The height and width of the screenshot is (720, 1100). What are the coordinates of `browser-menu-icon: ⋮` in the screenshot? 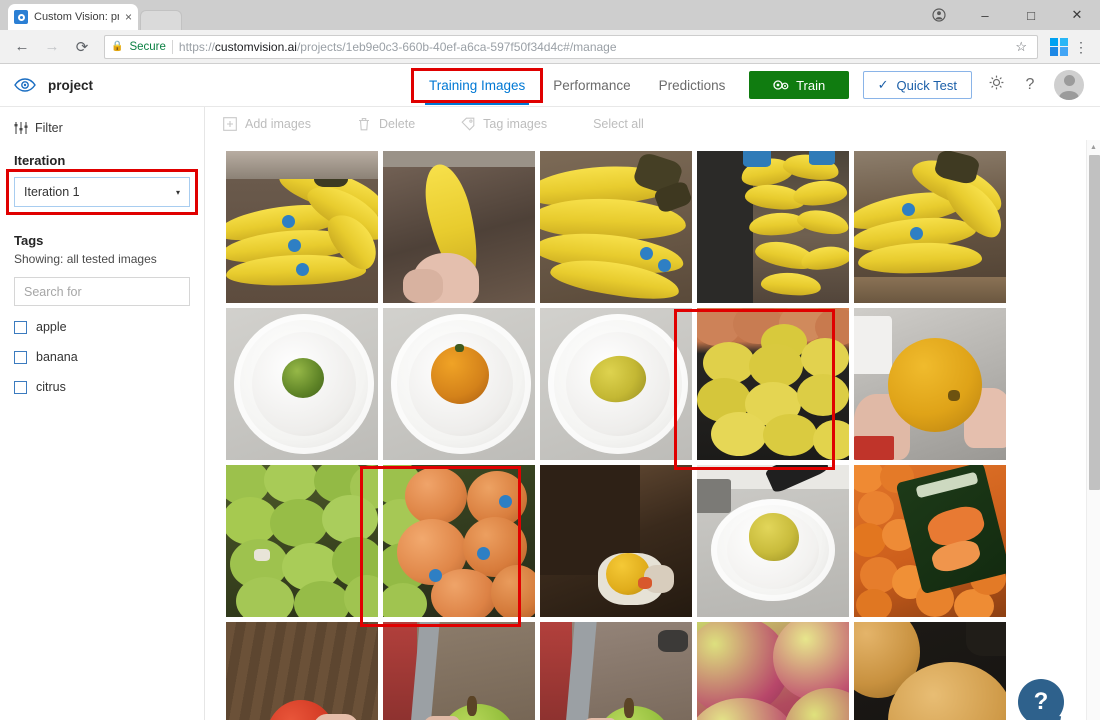 It's located at (1081, 47).